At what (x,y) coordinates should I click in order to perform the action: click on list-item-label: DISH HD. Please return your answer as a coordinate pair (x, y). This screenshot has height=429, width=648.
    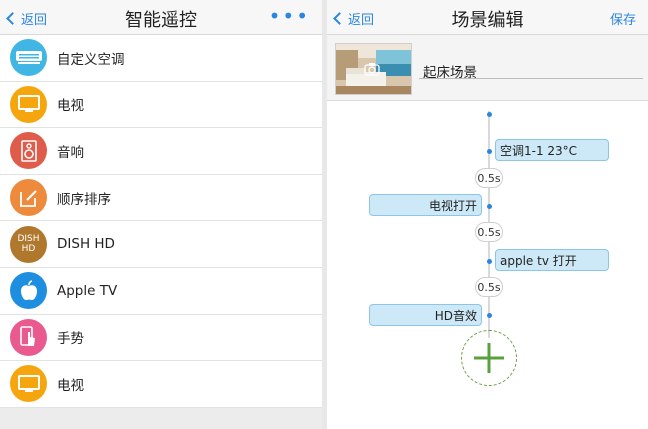
    Looking at the image, I should click on (86, 244).